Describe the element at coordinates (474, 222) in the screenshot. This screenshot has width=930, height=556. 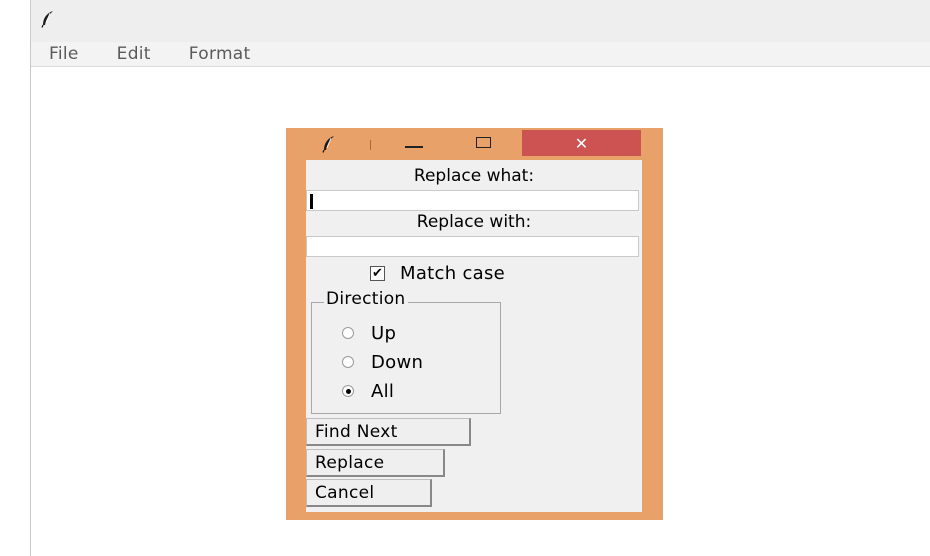
I see `replace-with-label: Replace with:` at that location.